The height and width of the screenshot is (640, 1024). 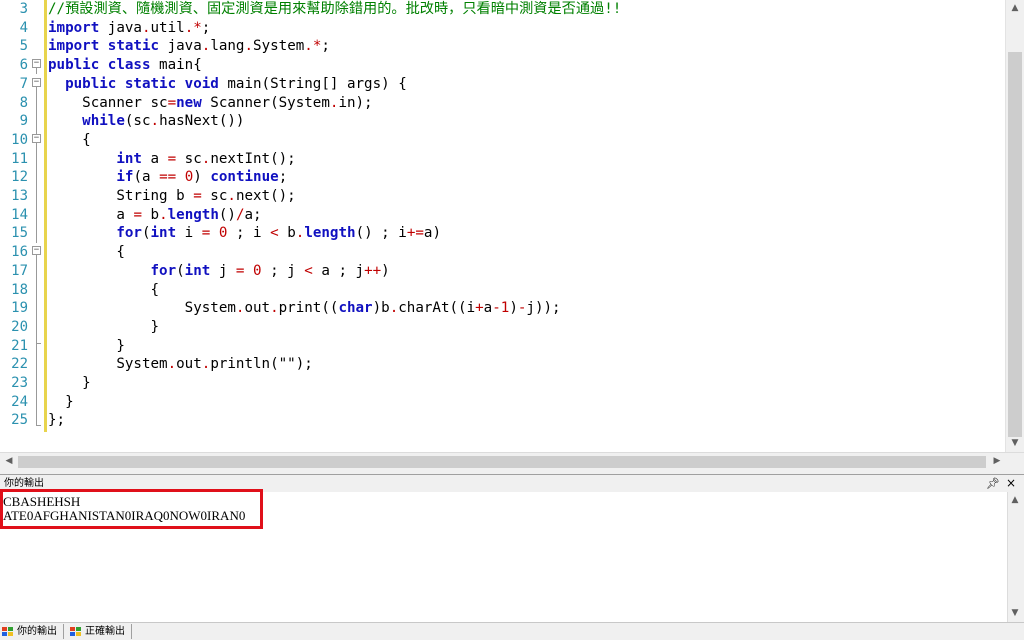 What do you see at coordinates (86, 139) in the screenshot?
I see `code-line-10: {` at bounding box center [86, 139].